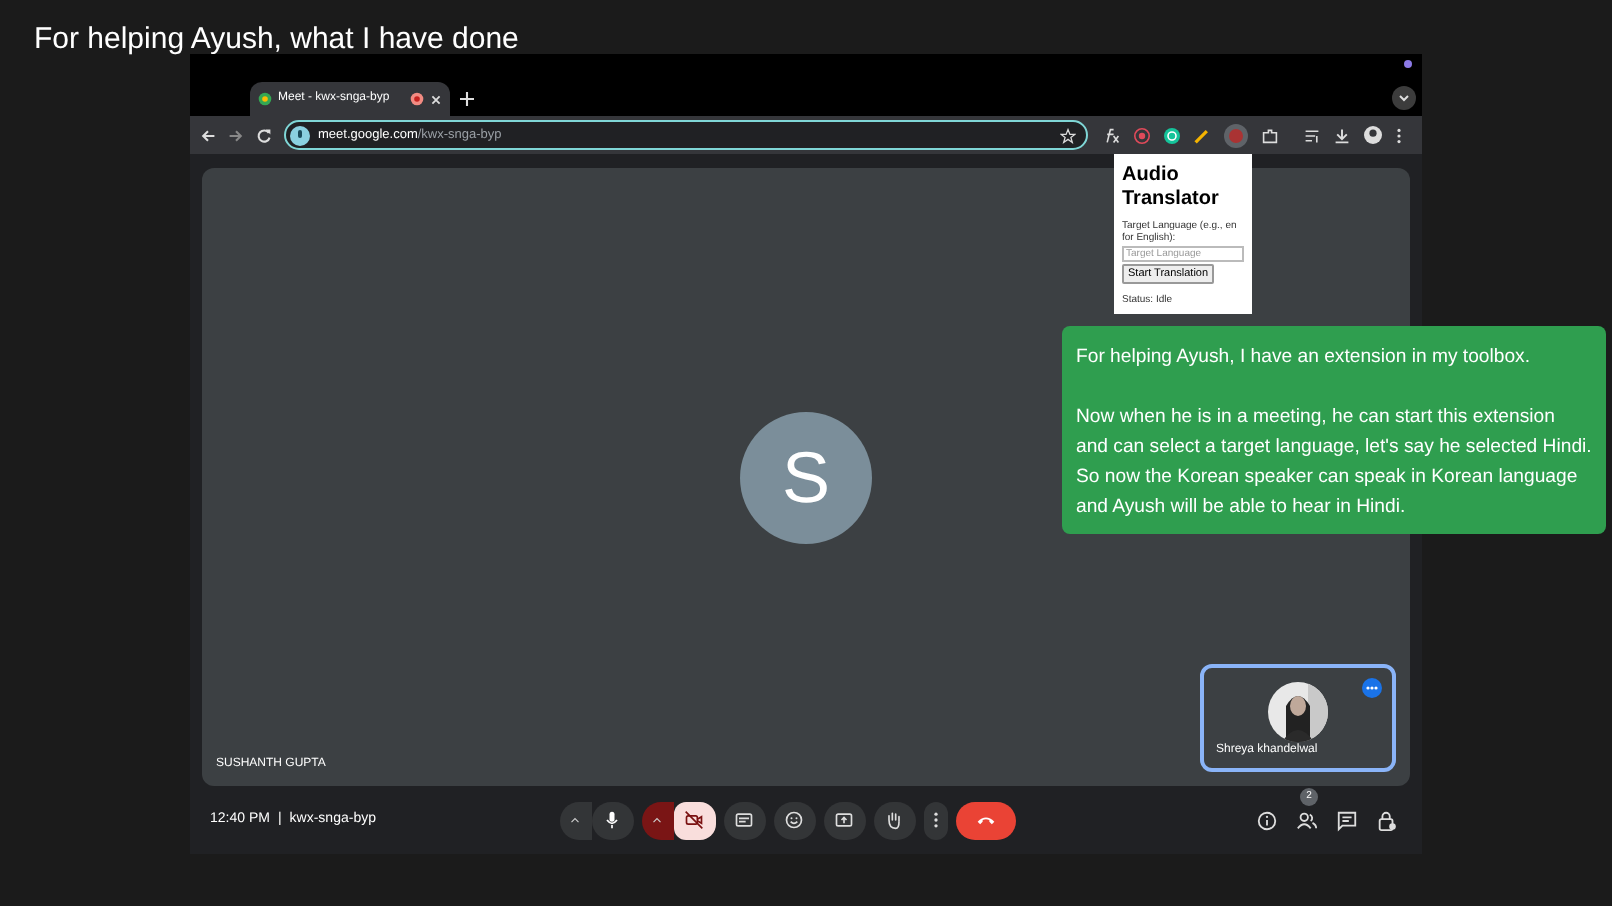 The height and width of the screenshot is (906, 1612). I want to click on raise-hand-button, so click(894, 820).